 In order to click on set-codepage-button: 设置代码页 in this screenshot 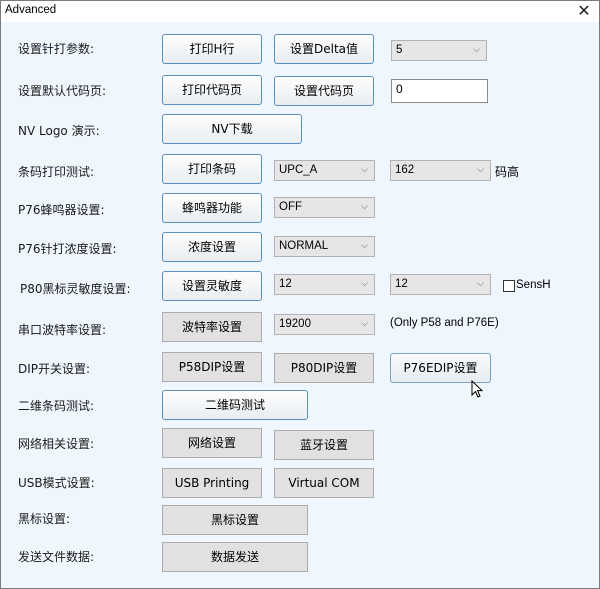, I will do `click(324, 91)`.